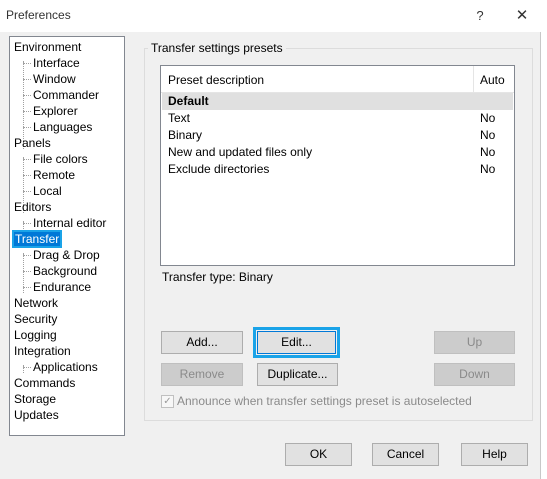  I want to click on tree-item-label: Panels, so click(32, 143).